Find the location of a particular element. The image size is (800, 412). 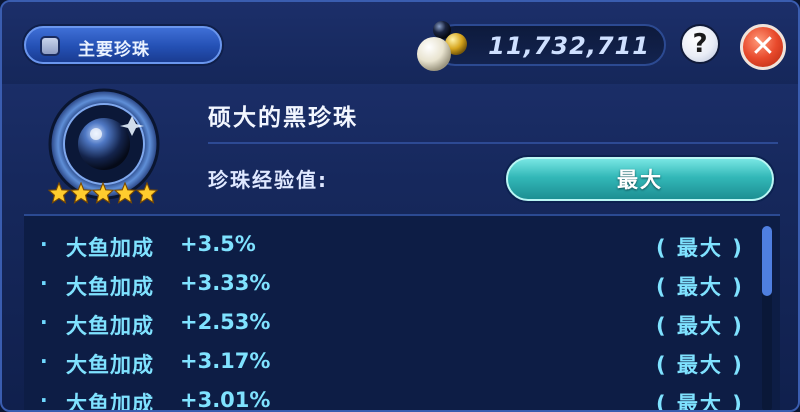

close-button: ✕ is located at coordinates (763, 47).